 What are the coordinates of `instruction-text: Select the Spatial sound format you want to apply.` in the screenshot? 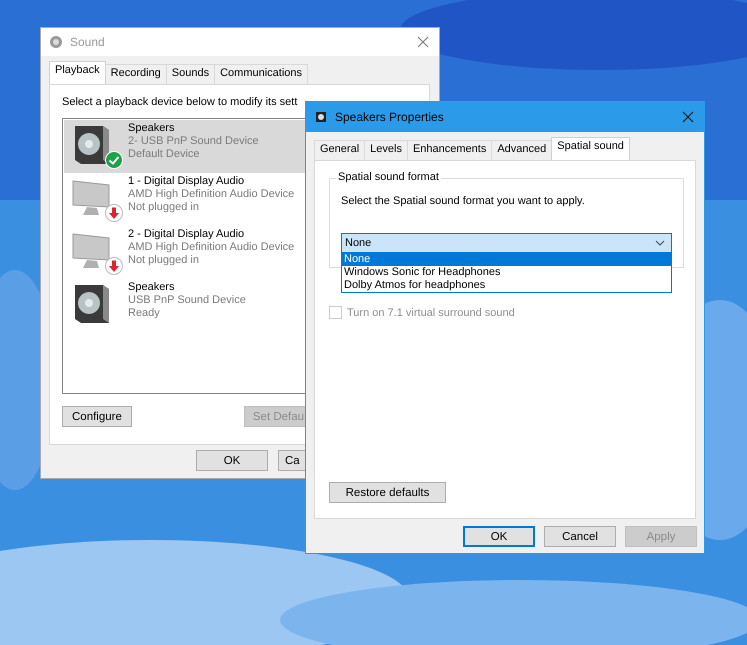 It's located at (463, 201).